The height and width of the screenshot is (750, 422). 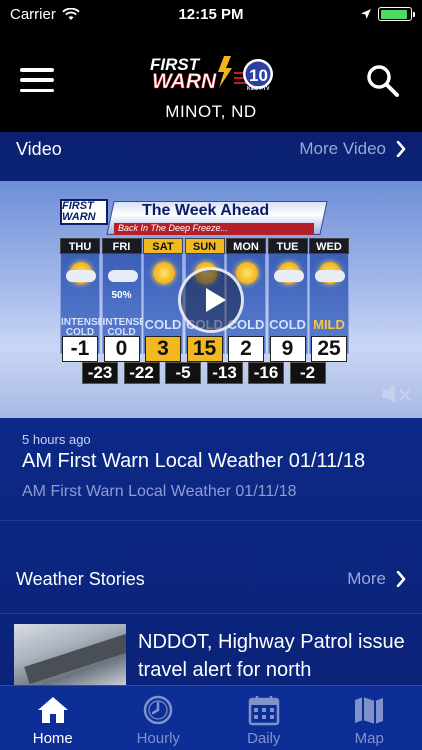 I want to click on video-timestamp: 5 hours ago, so click(x=56, y=439).